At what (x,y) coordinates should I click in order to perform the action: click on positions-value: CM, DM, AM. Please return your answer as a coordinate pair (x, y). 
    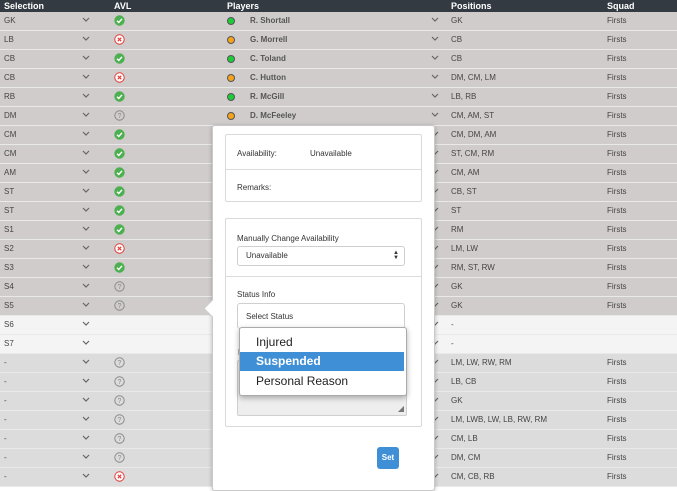
    Looking at the image, I should click on (474, 134).